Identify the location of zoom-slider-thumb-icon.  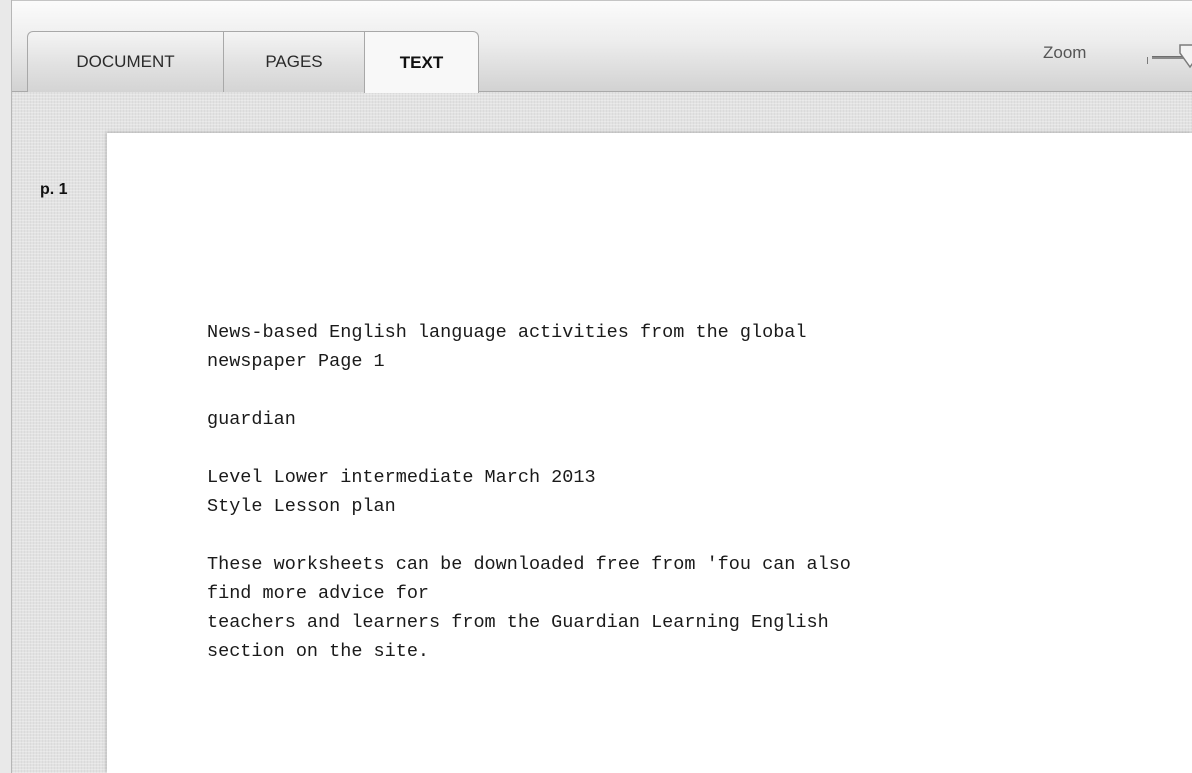
(1185, 56).